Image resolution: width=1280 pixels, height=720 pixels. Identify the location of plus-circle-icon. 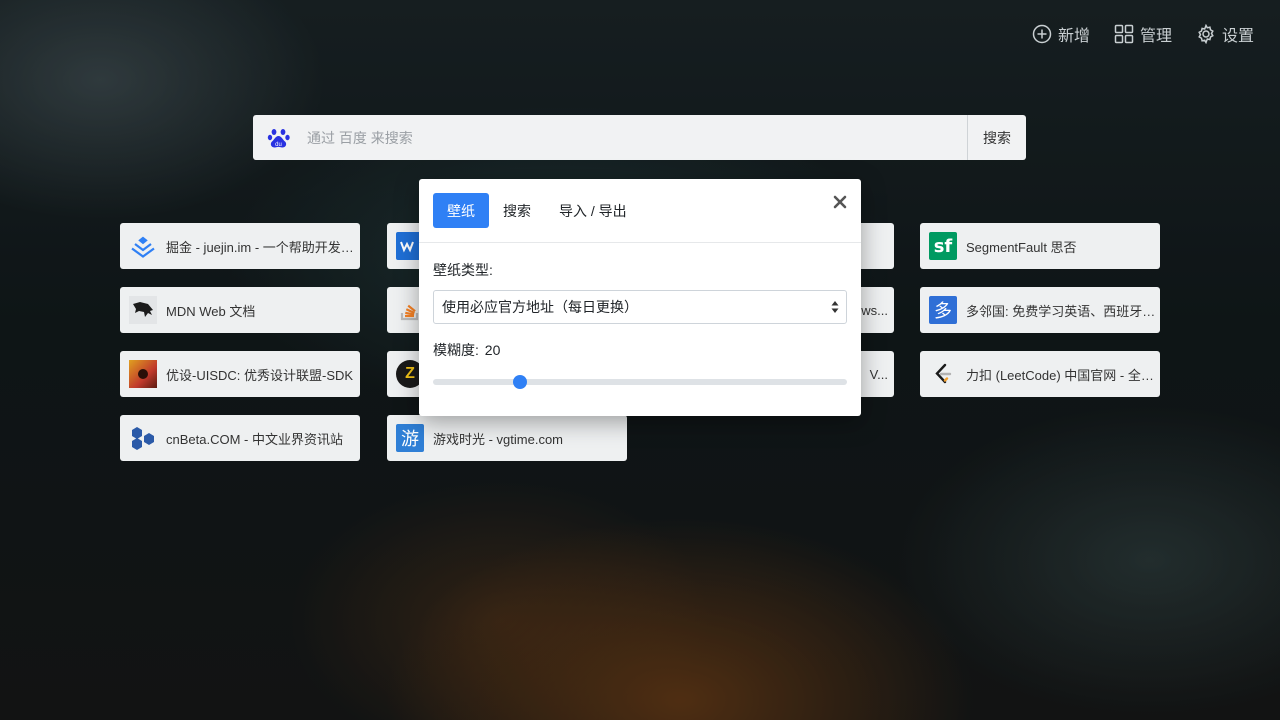
(1042, 34).